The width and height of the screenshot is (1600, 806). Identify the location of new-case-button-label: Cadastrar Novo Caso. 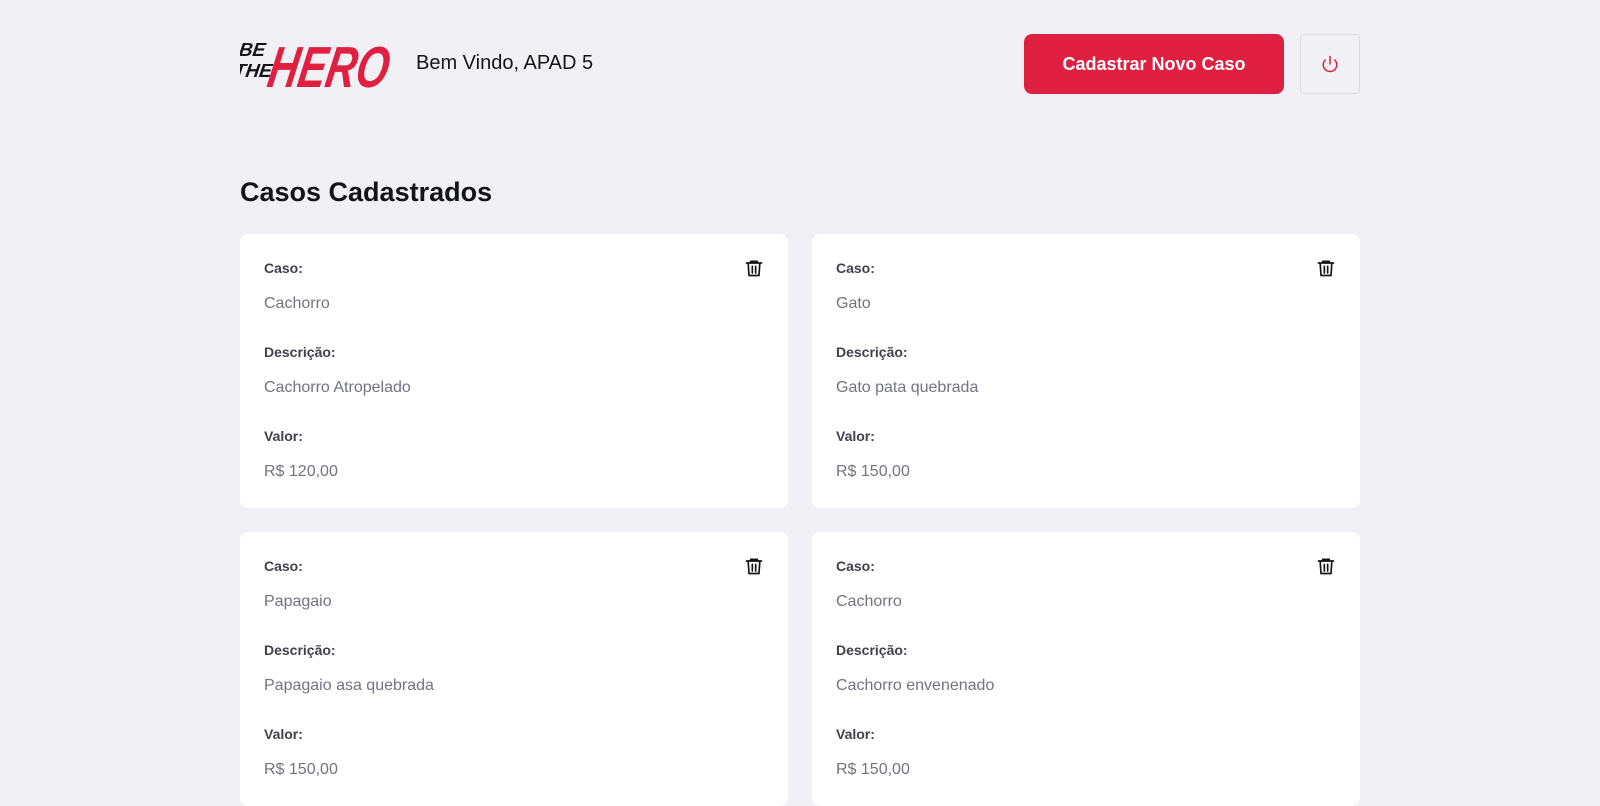
(1154, 63).